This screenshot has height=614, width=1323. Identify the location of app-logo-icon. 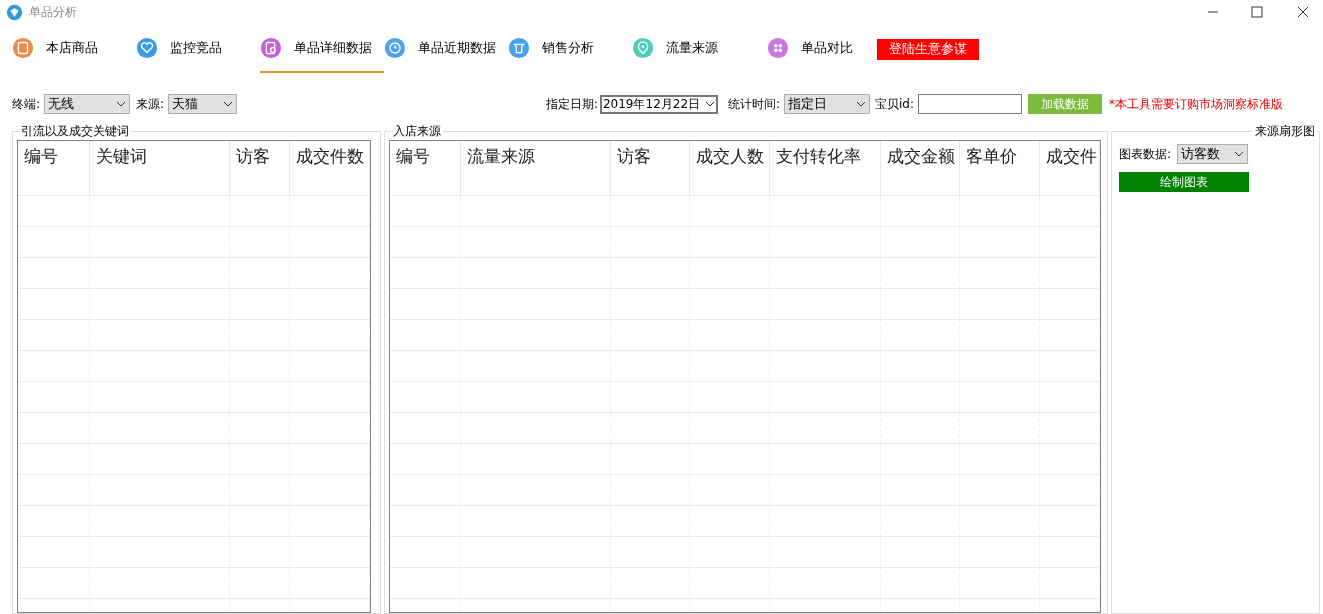
(14, 12).